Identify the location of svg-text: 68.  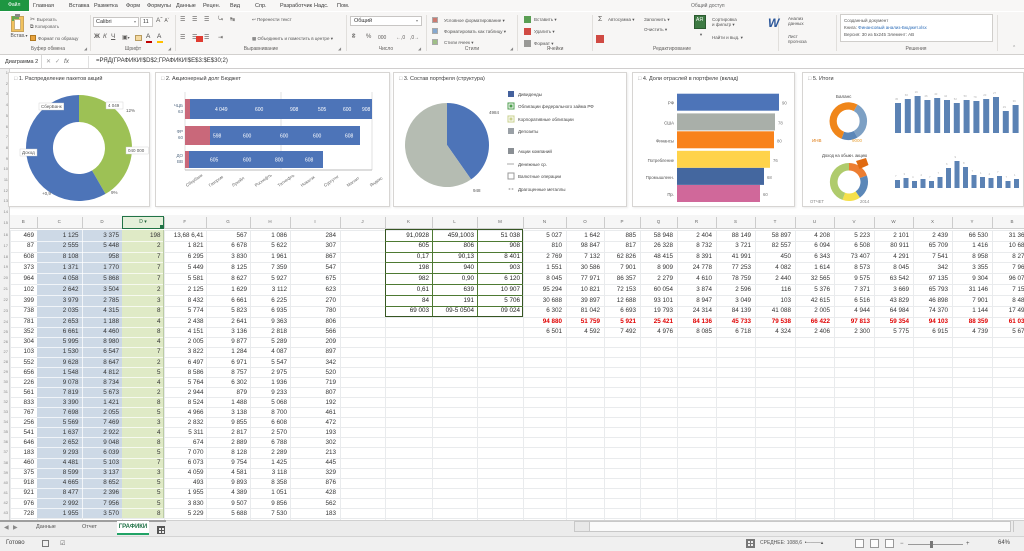
(769, 177).